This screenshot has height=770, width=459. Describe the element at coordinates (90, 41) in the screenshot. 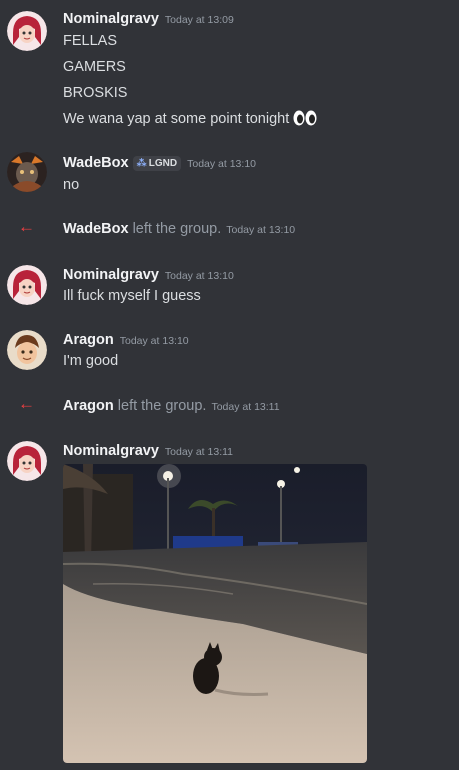

I see `message-text: FELLAS` at that location.